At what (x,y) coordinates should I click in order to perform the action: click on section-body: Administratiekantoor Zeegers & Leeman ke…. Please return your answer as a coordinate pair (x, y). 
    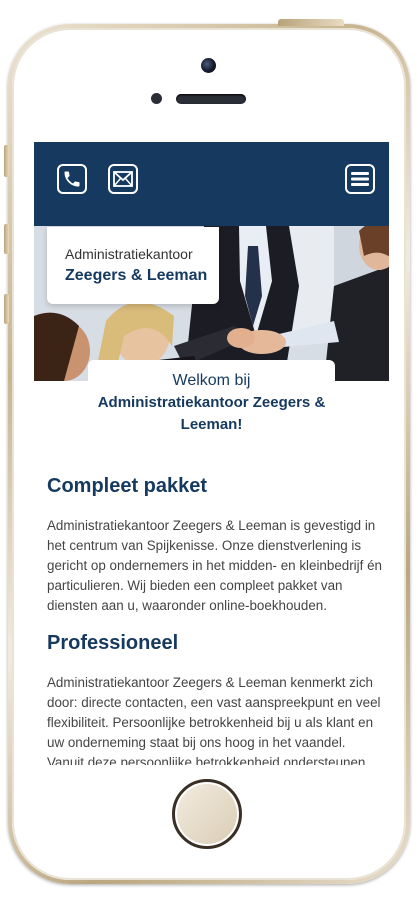
    Looking at the image, I should click on (214, 720).